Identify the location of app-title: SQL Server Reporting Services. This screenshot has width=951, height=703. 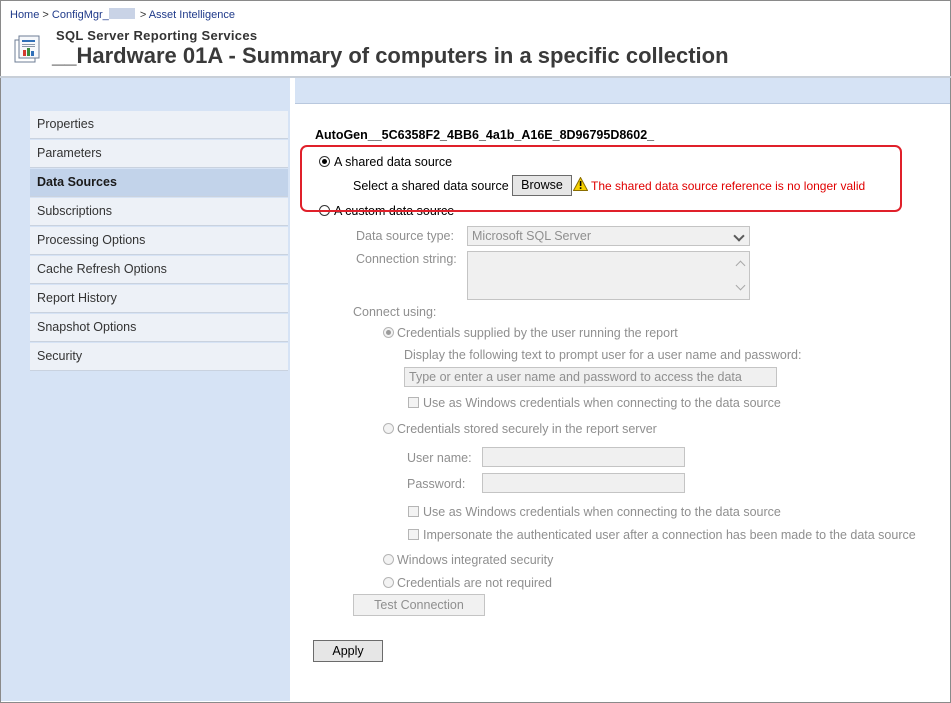
(157, 35).